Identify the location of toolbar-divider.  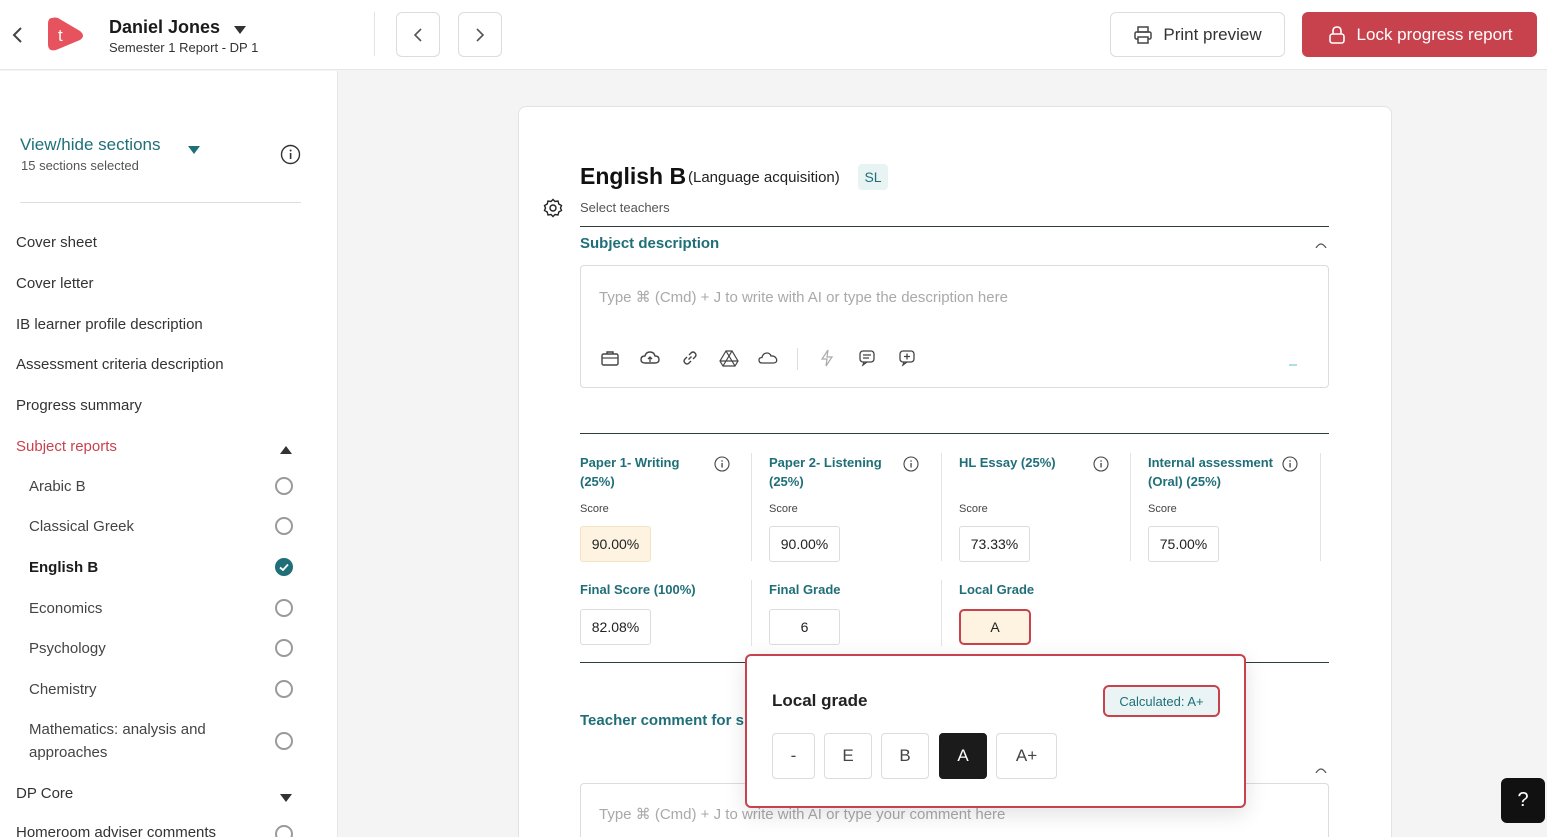
(797, 359).